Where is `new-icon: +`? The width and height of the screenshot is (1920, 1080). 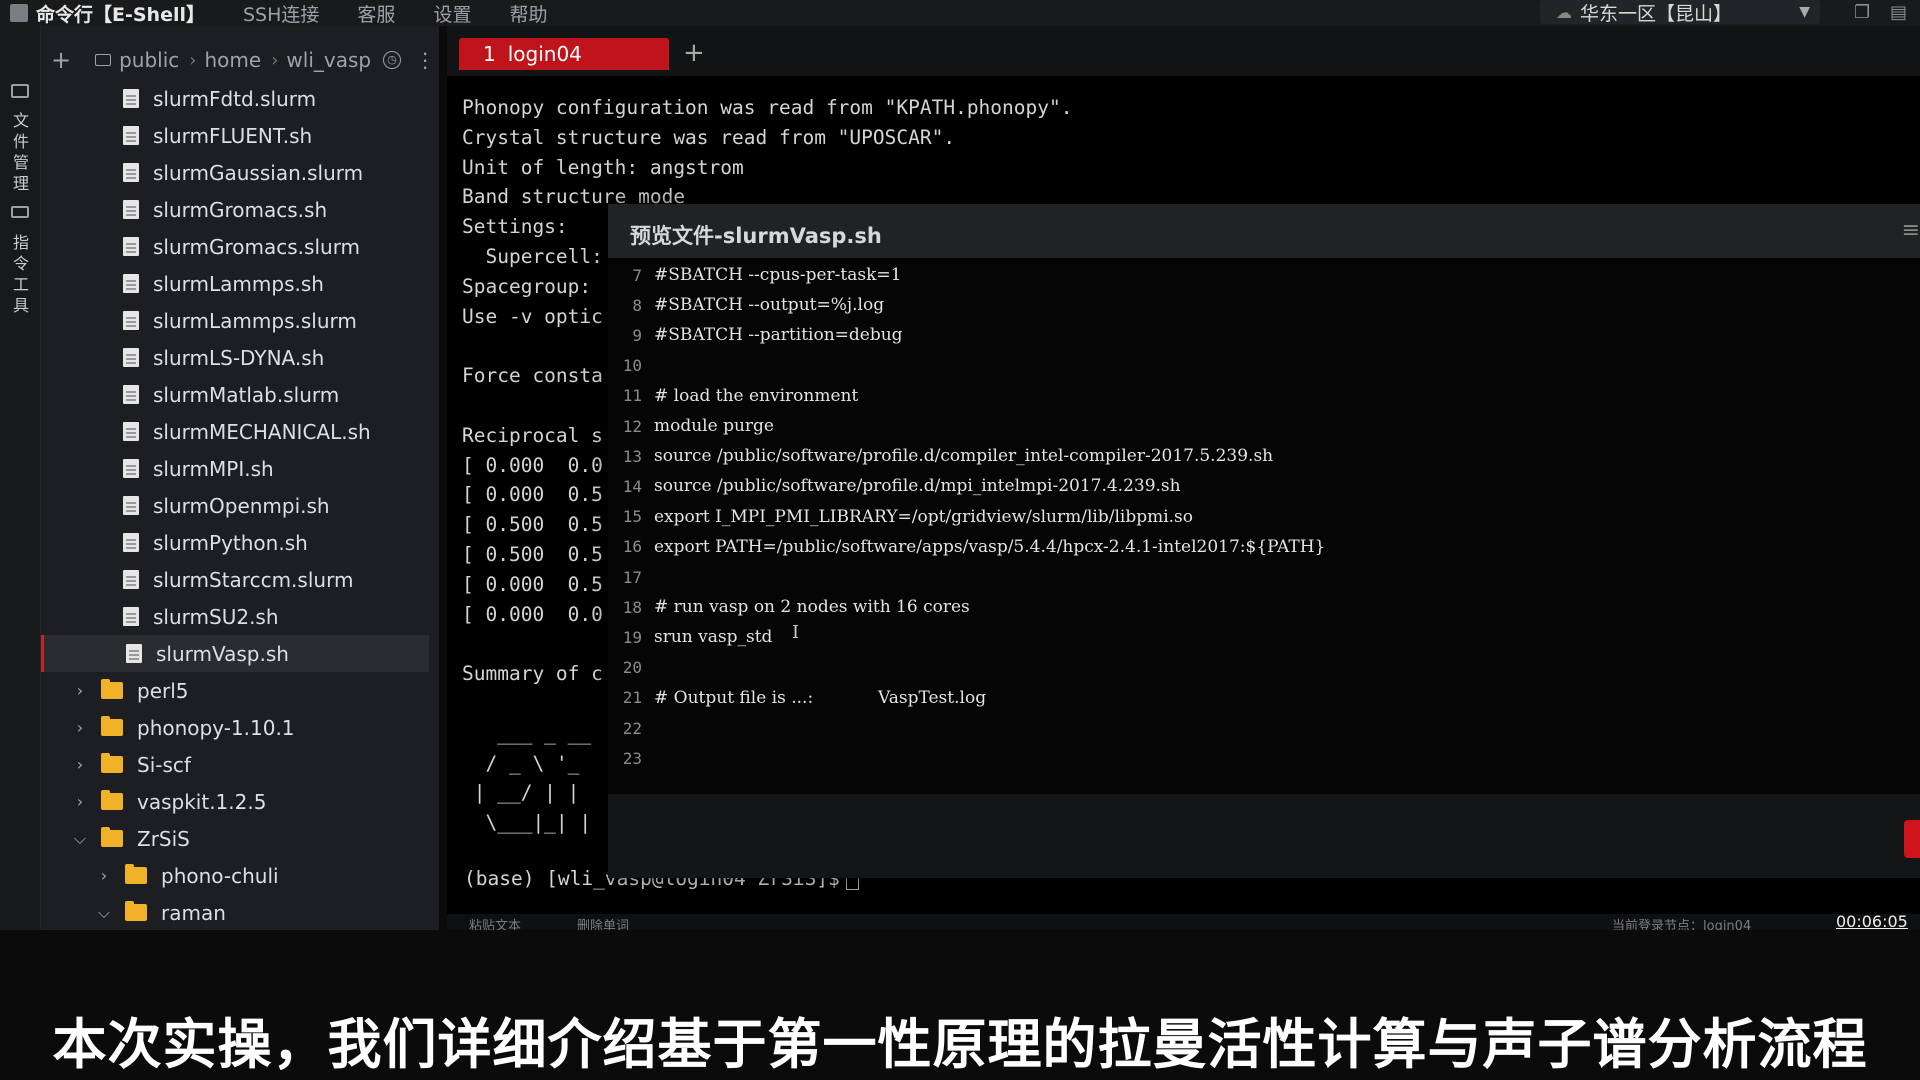 new-icon: + is located at coordinates (61, 60).